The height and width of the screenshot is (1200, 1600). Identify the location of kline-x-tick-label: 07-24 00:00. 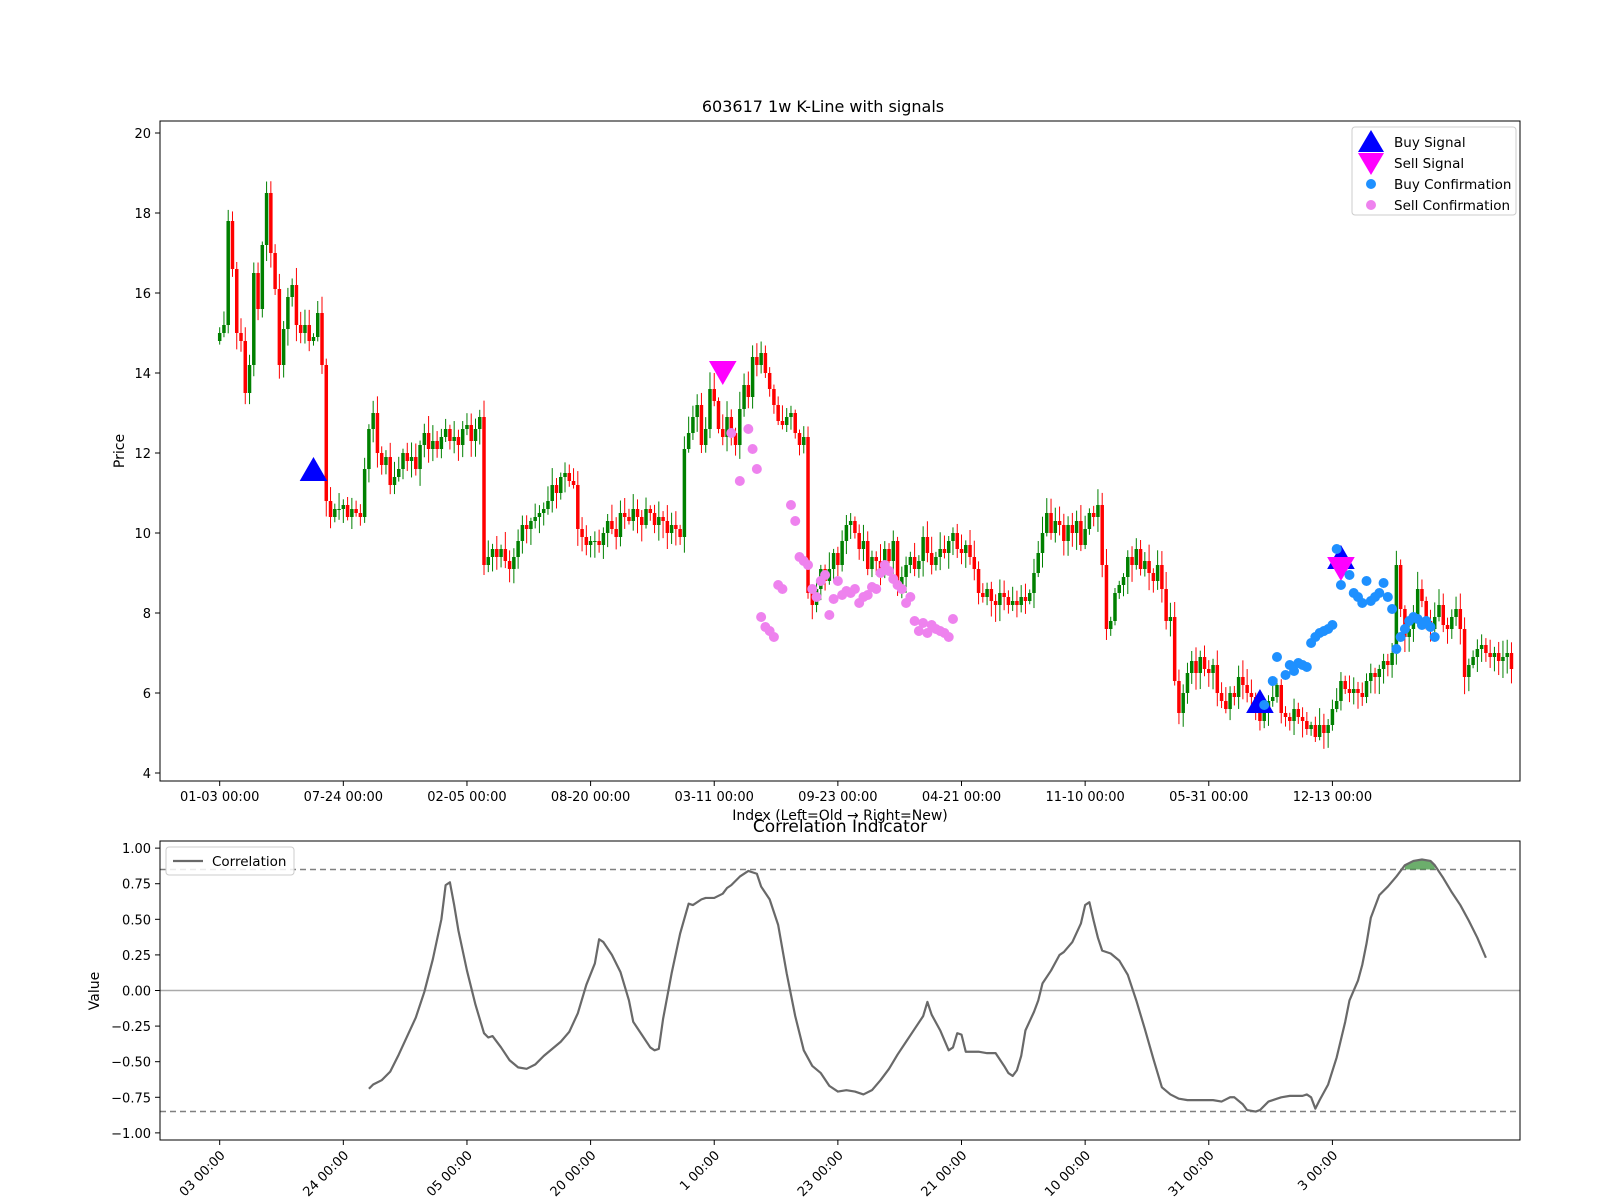
(343, 797).